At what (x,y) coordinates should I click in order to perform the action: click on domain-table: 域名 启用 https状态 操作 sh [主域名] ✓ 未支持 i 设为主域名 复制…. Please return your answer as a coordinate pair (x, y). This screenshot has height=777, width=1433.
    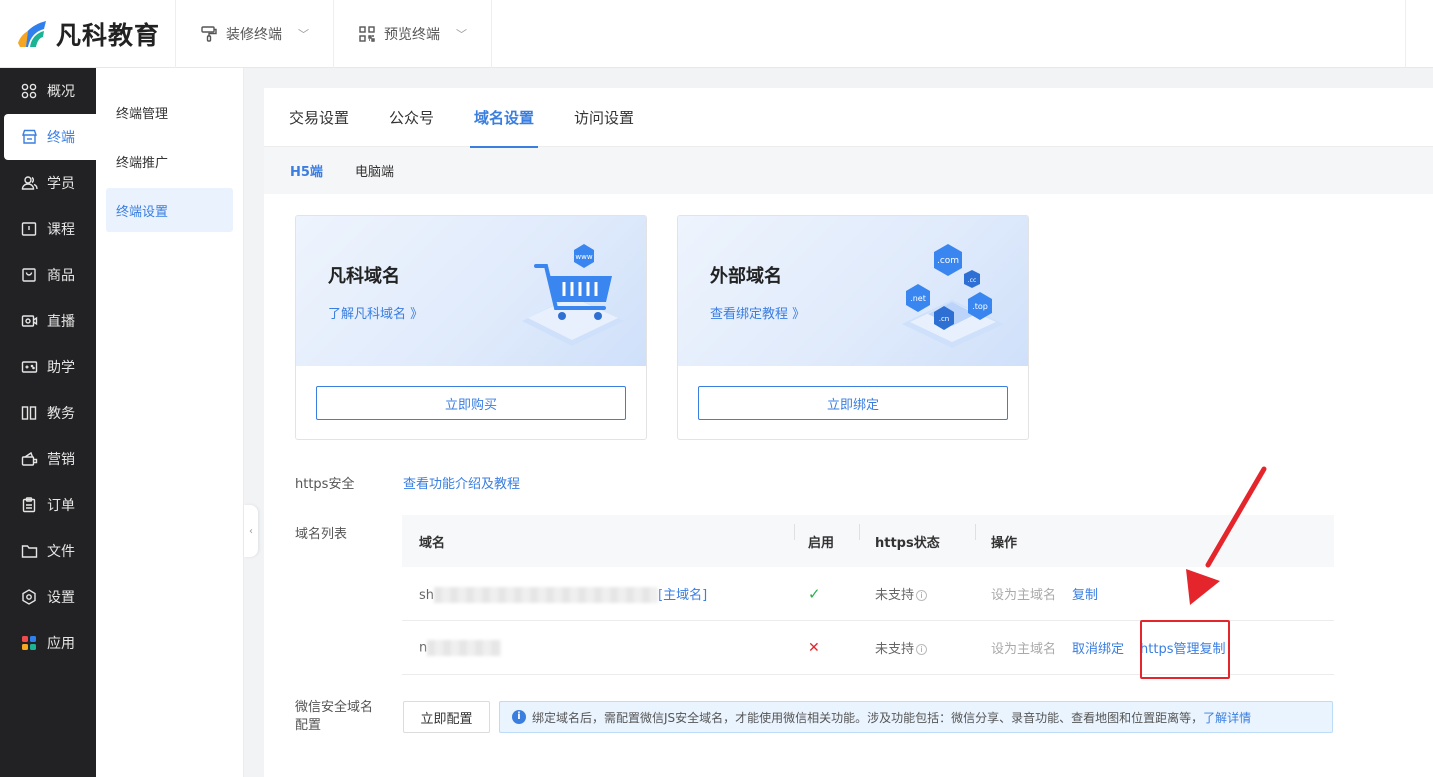
    Looking at the image, I should click on (868, 595).